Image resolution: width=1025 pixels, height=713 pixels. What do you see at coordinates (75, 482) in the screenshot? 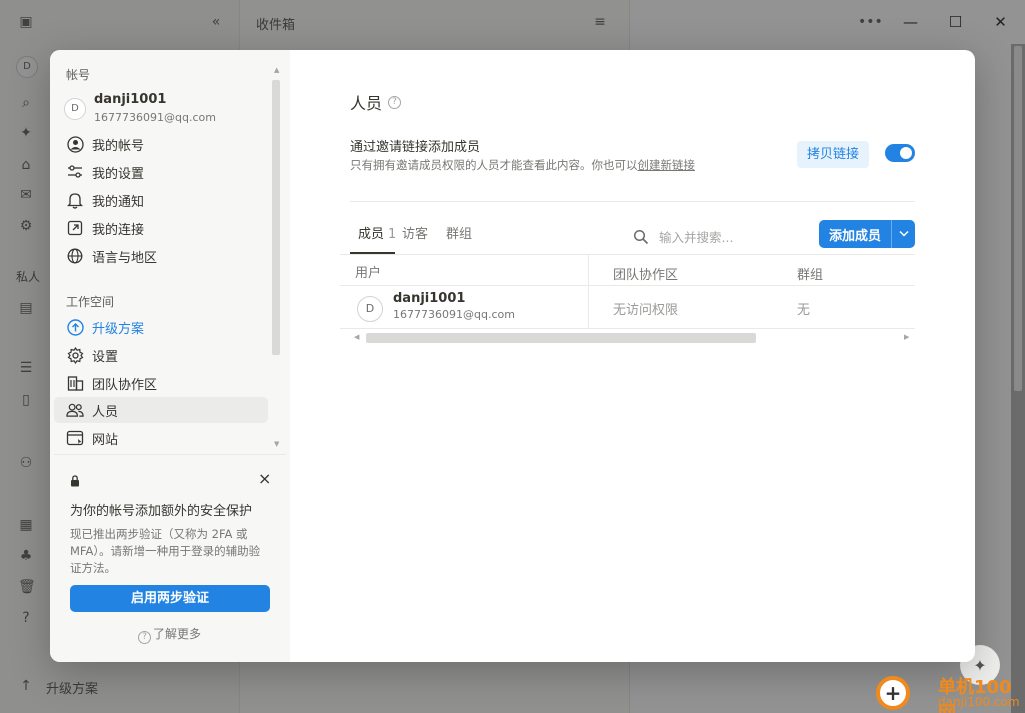
I see `lock-icon` at bounding box center [75, 482].